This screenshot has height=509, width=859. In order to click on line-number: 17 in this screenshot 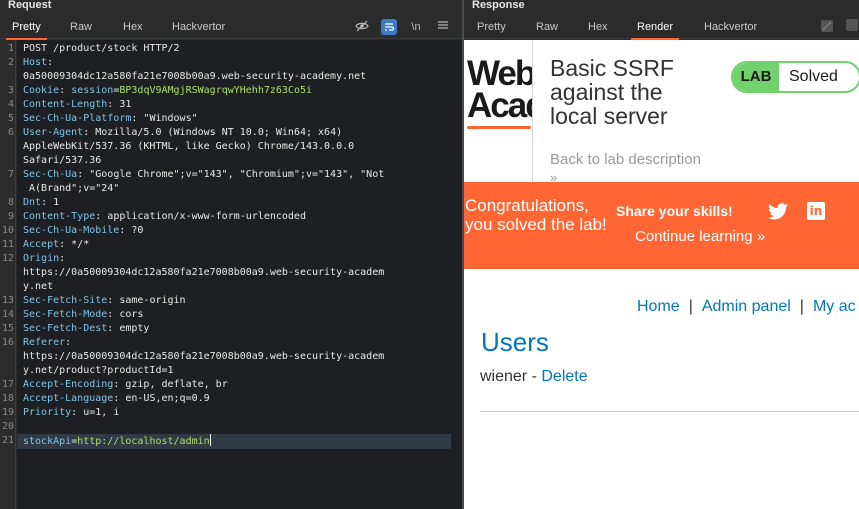, I will do `click(7, 384)`.